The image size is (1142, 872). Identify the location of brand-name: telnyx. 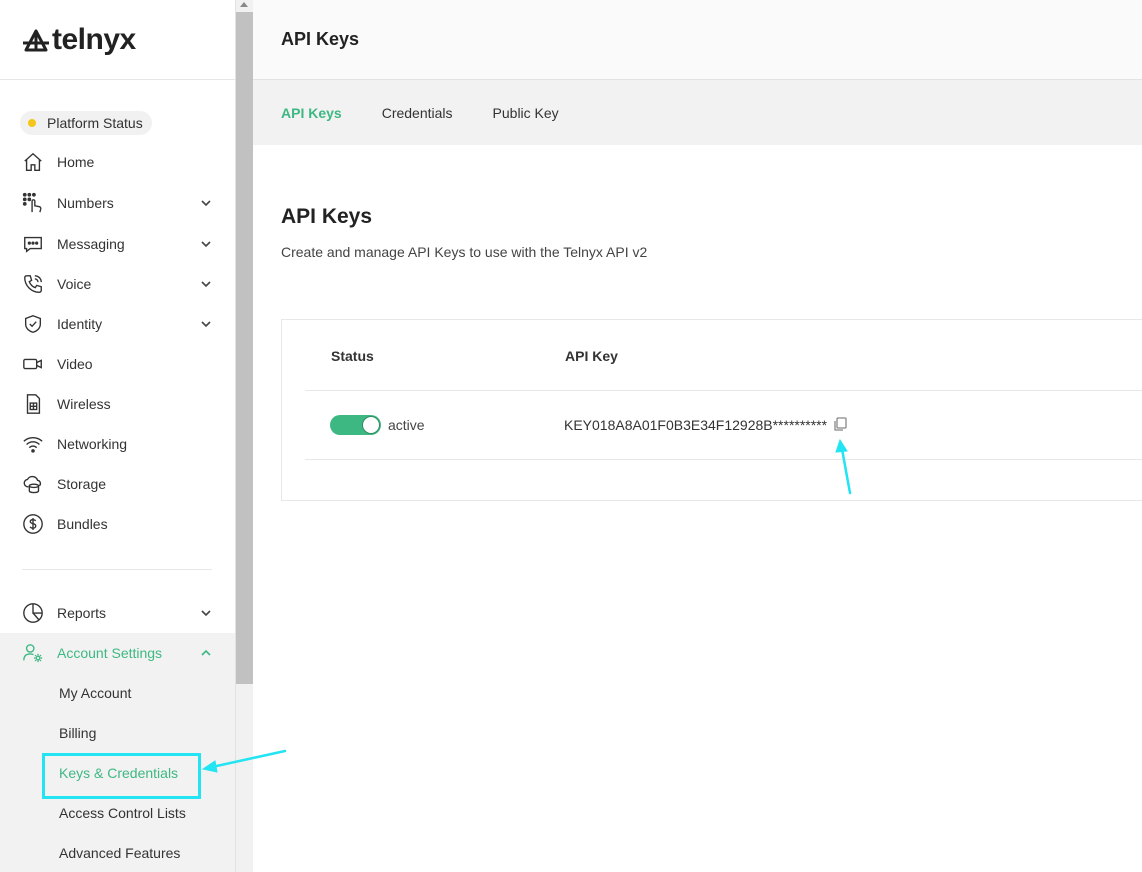
(94, 39).